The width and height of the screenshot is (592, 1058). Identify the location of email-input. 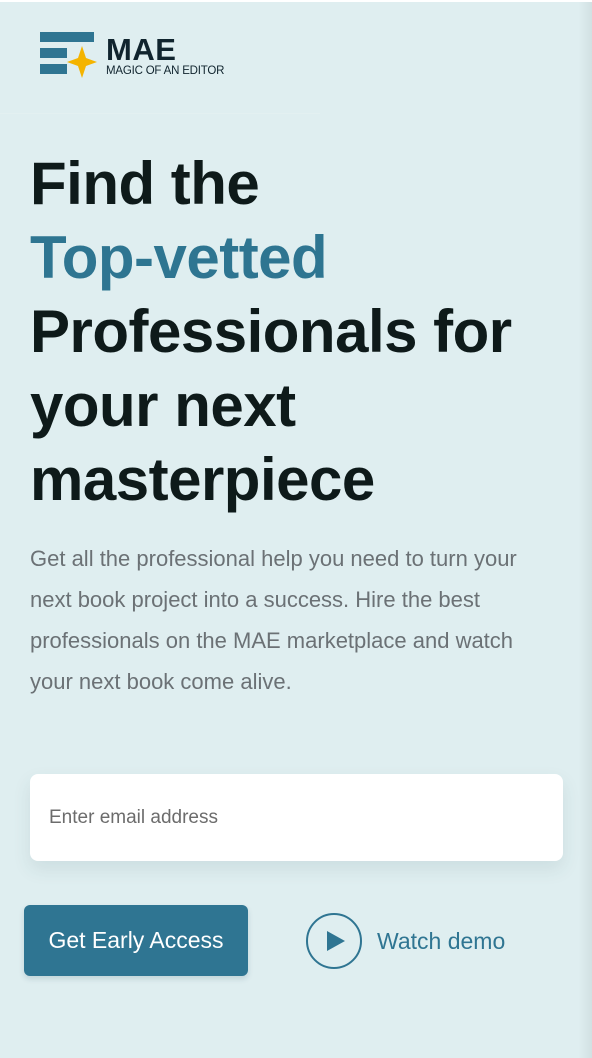
(296, 817).